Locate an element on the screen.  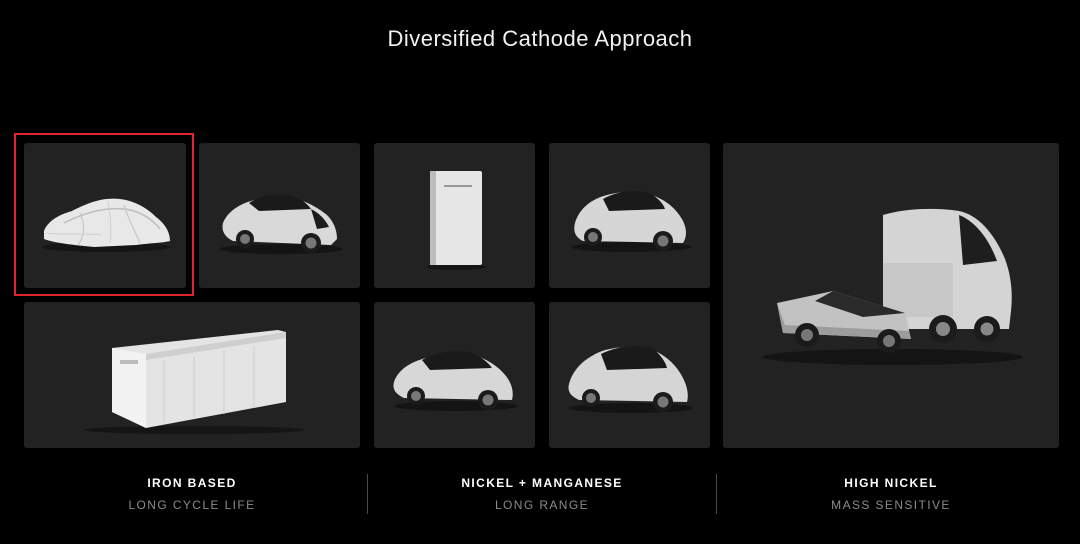
tile-covered-vehicle is located at coordinates (105, 215).